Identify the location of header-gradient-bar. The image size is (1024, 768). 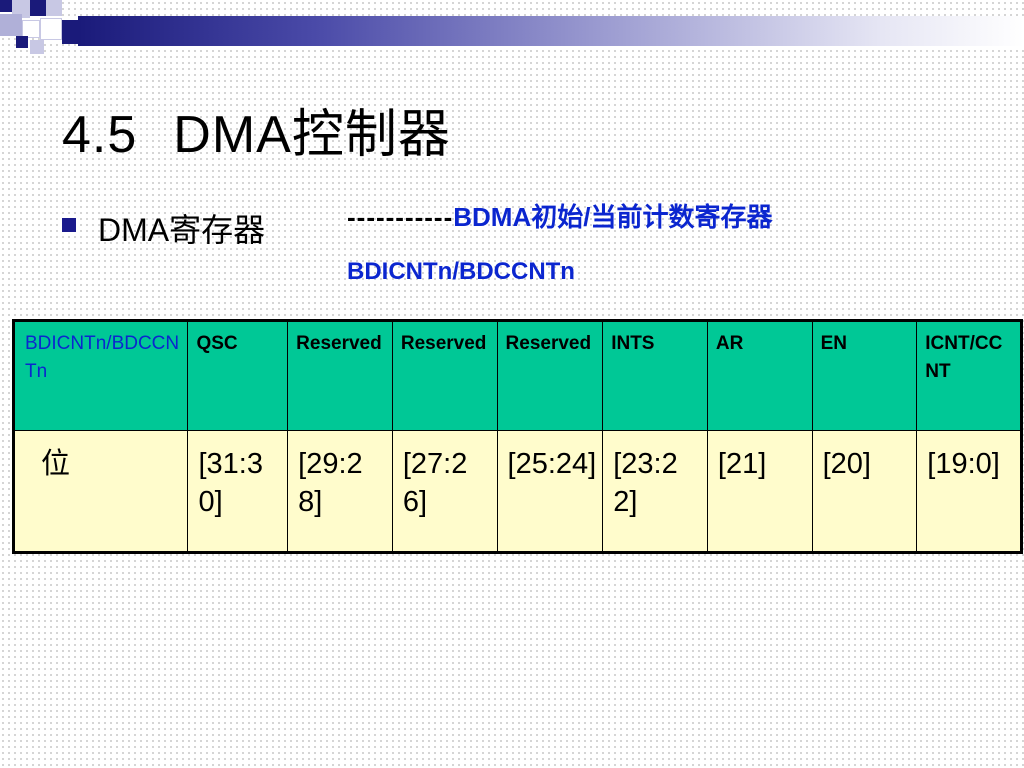
(551, 31).